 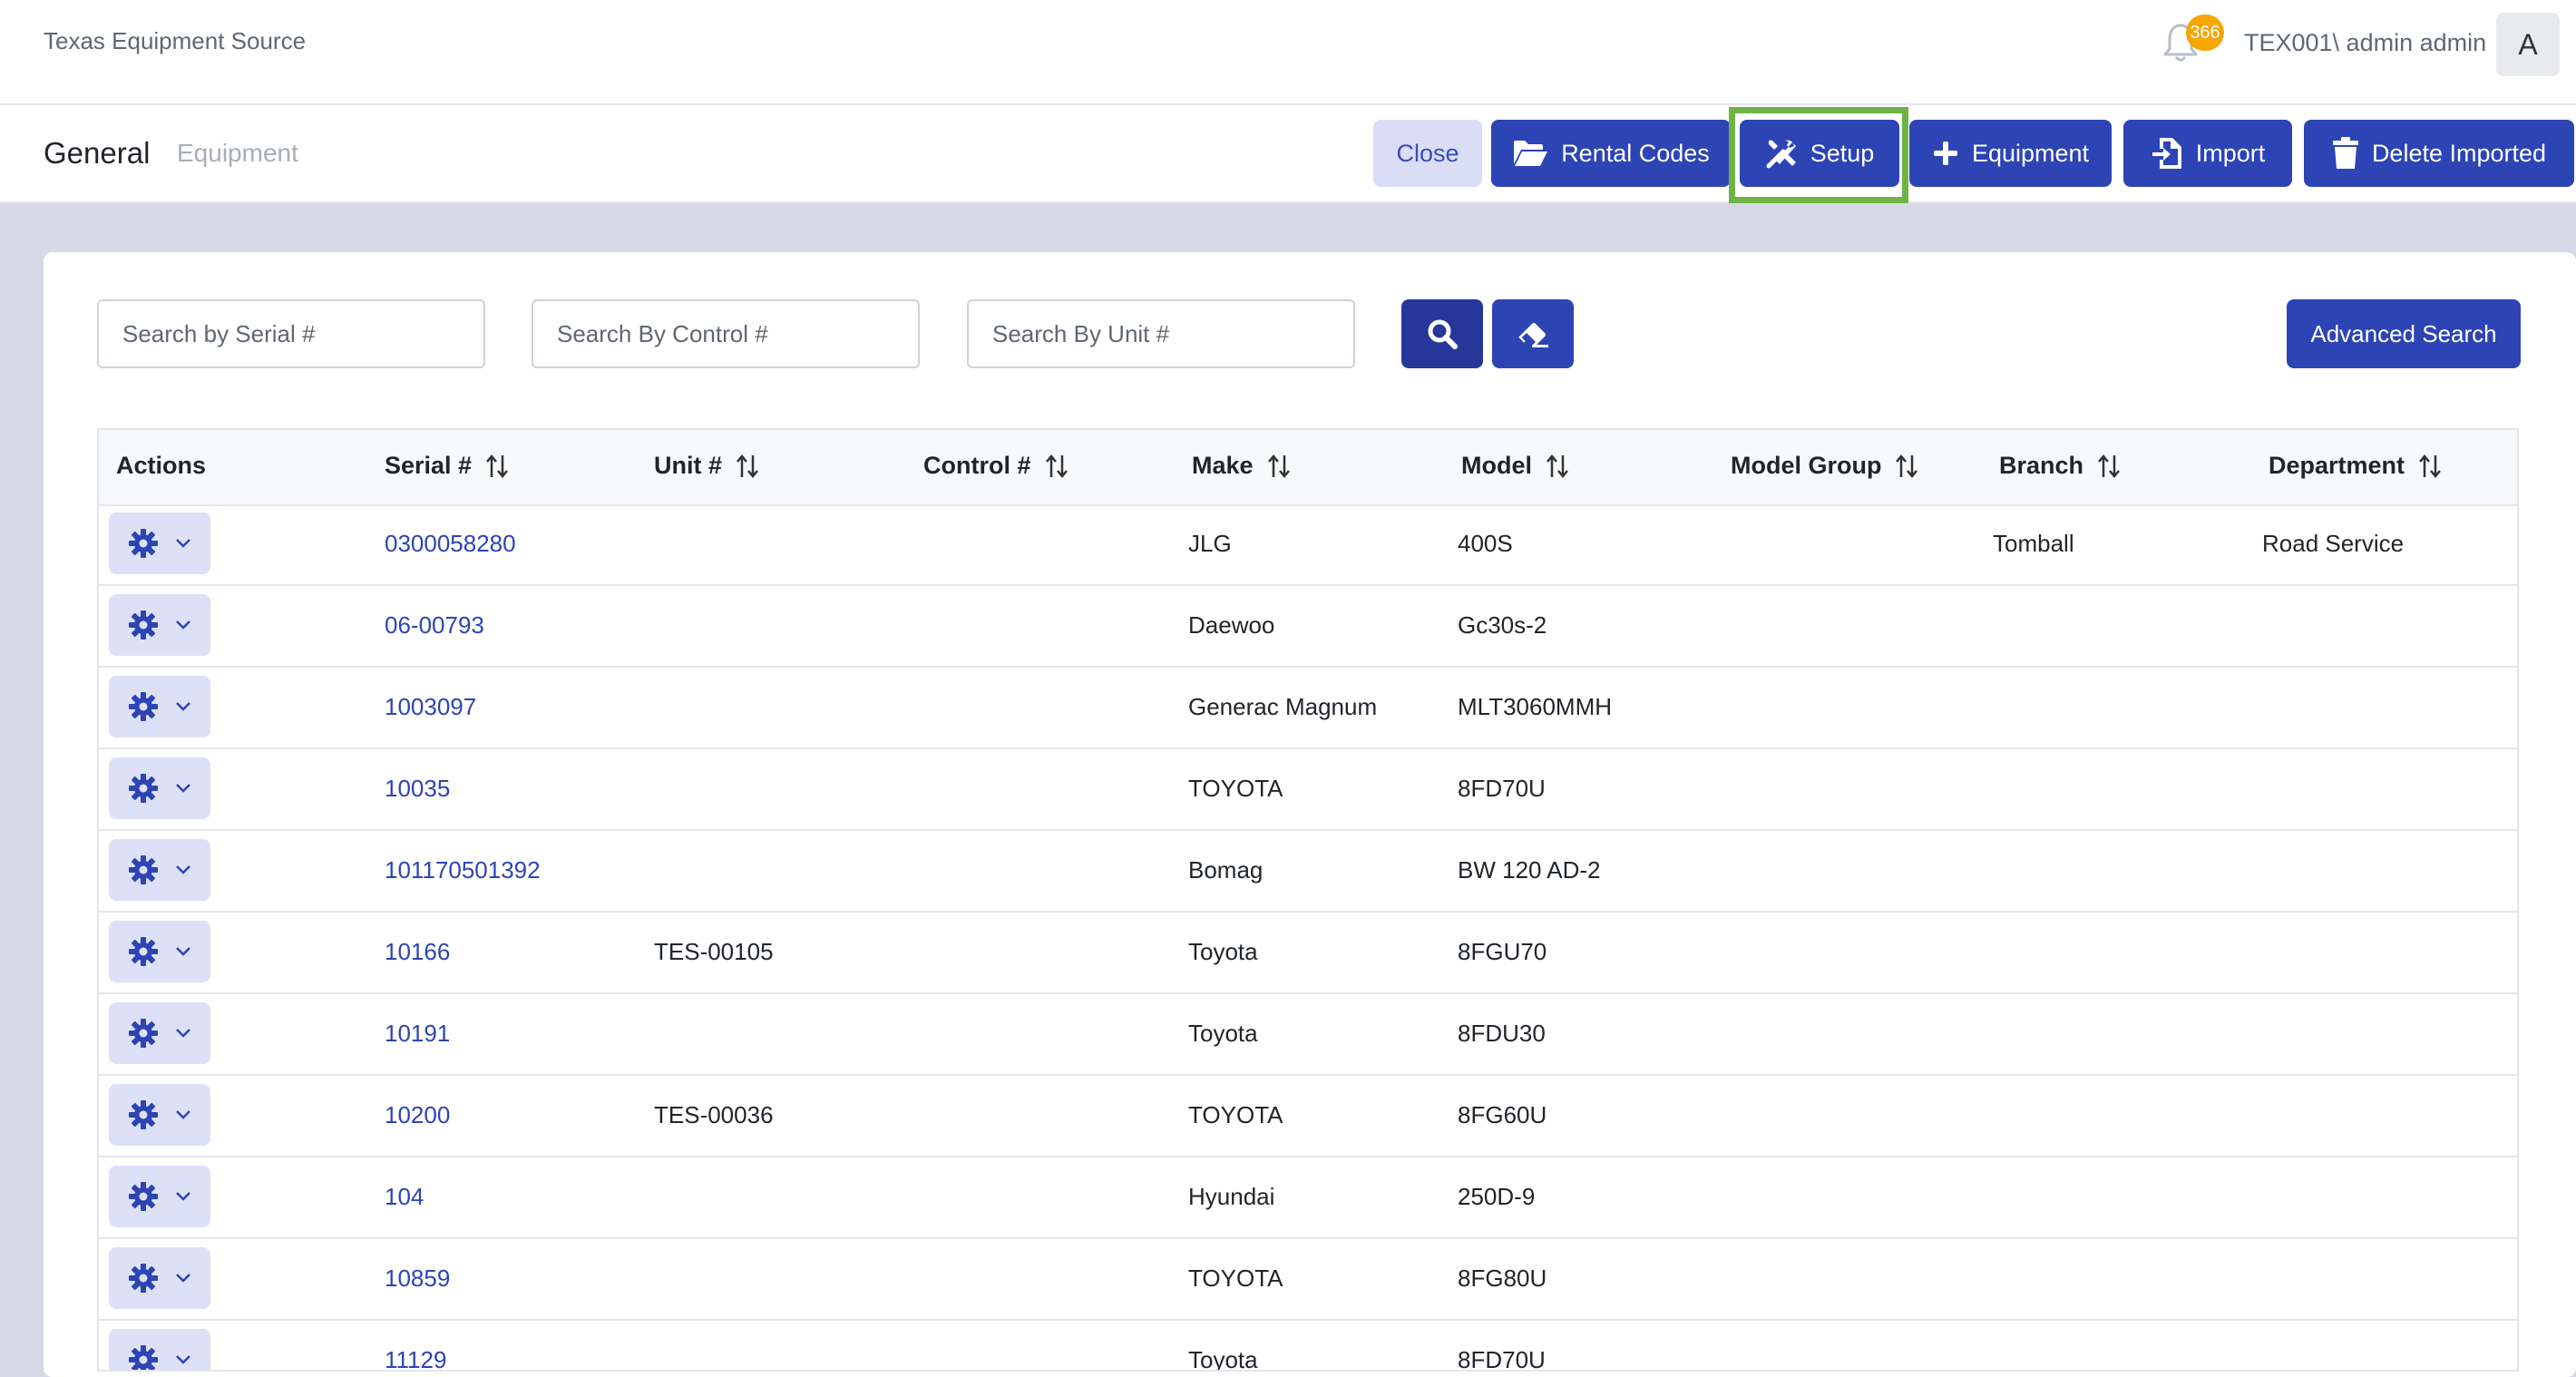 What do you see at coordinates (1819, 153) in the screenshot?
I see `setup-button: Setup` at bounding box center [1819, 153].